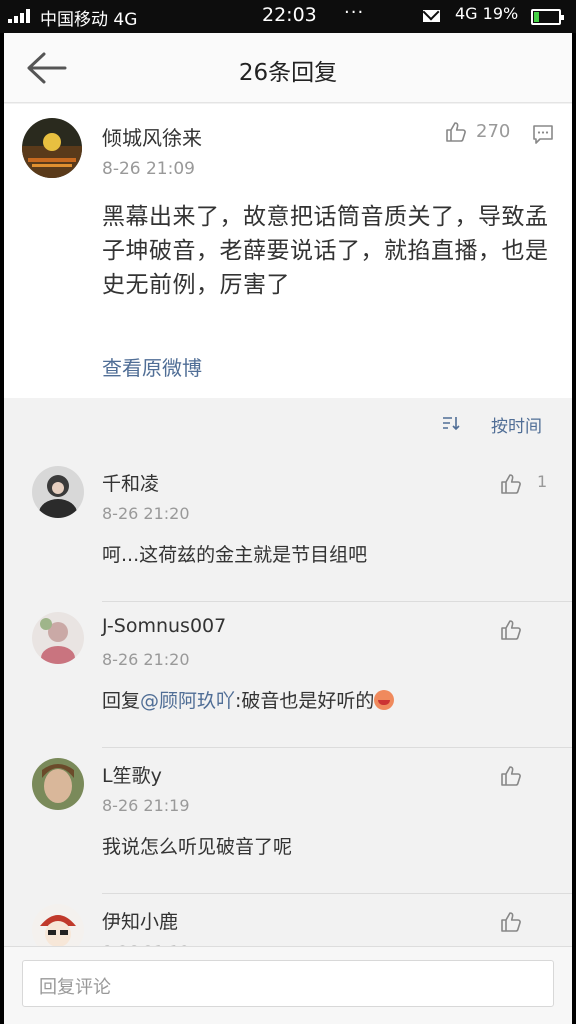  I want to click on network-label: 4G 19%, so click(487, 13).